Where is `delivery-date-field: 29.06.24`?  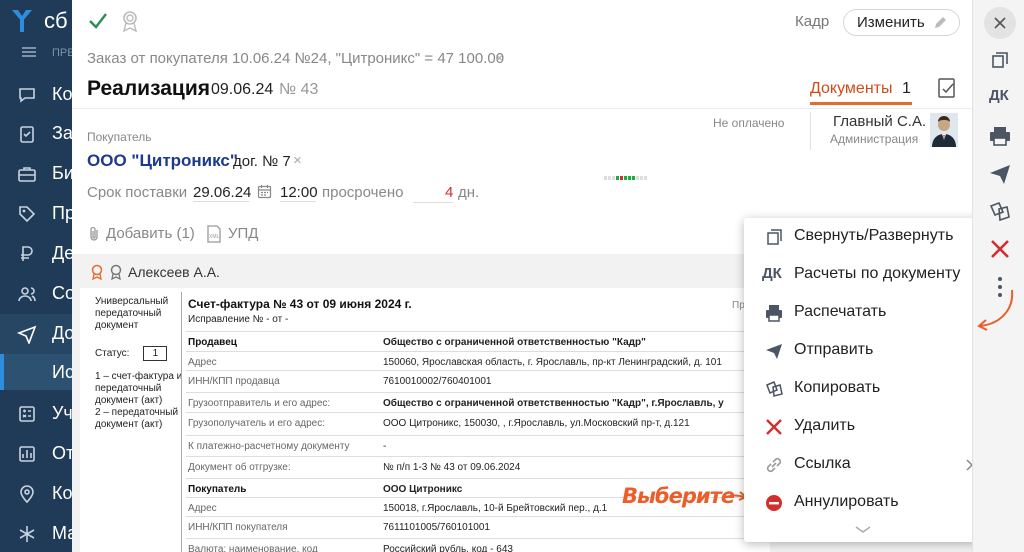 delivery-date-field: 29.06.24 is located at coordinates (222, 193).